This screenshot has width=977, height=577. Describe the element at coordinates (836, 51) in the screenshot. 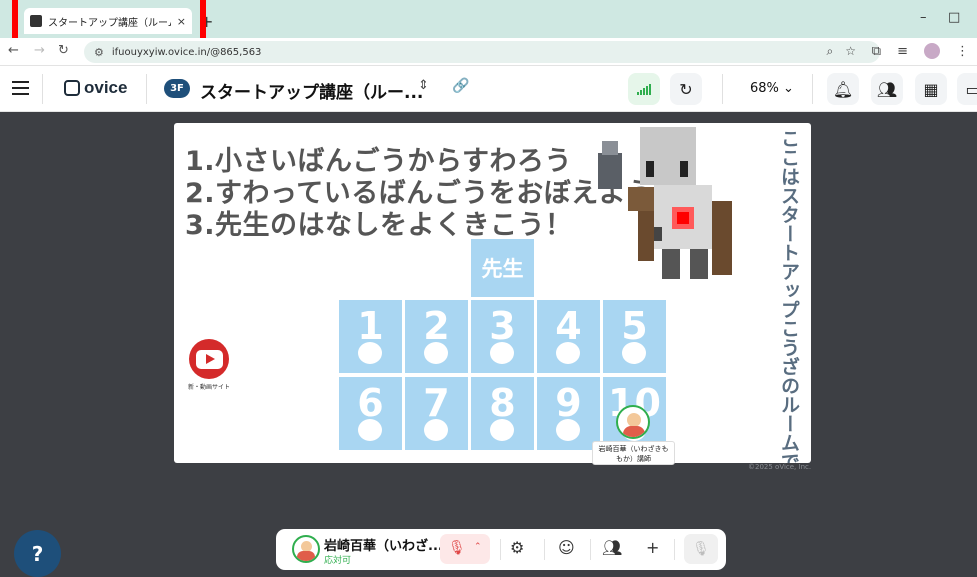

I see `zoom-lens-icon: ⌕` at that location.